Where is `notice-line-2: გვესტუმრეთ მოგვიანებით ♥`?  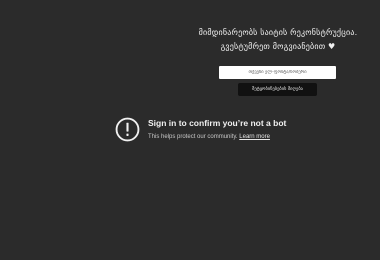 notice-line-2: გვესტუმრეთ მოგვიანებით ♥ is located at coordinates (278, 46).